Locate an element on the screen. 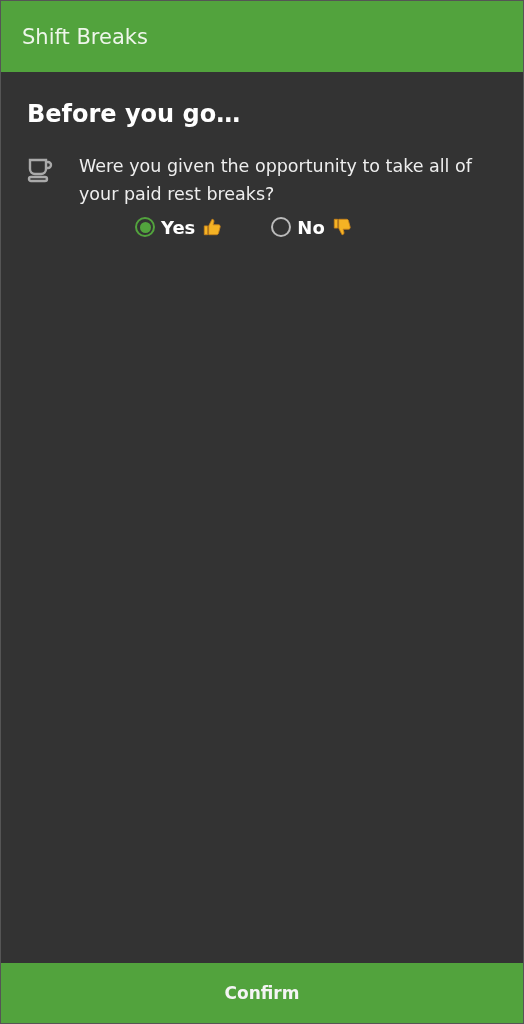 This screenshot has height=1024, width=524. app-title: Shift Breaks is located at coordinates (85, 36).